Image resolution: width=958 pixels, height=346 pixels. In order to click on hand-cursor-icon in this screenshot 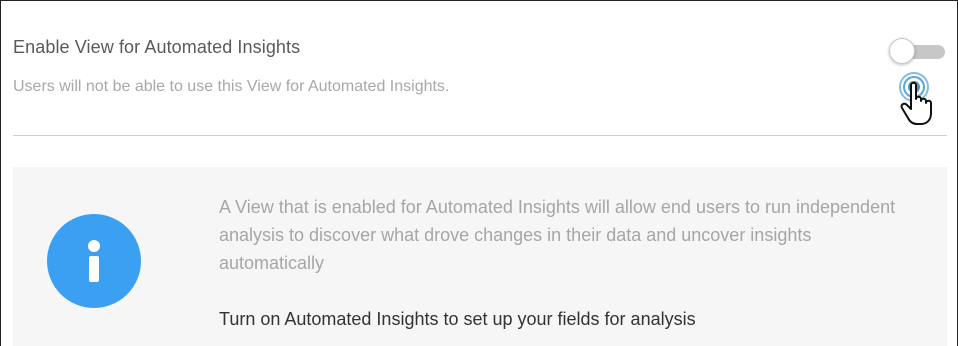, I will do `click(915, 98)`.